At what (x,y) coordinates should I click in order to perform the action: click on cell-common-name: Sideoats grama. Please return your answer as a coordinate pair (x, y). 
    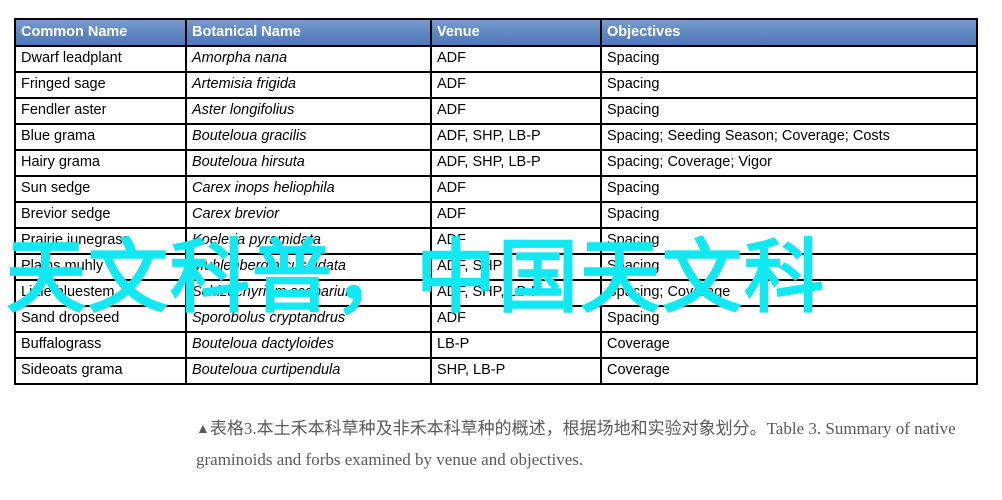
    Looking at the image, I should click on (101, 371).